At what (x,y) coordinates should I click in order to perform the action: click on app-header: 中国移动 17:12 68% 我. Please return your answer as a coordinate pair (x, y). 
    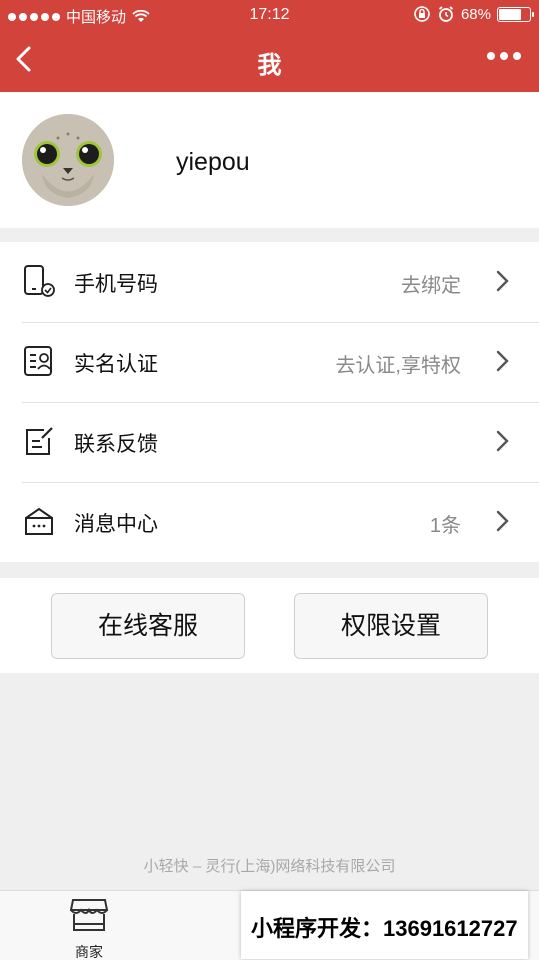
    Looking at the image, I should click on (269, 46).